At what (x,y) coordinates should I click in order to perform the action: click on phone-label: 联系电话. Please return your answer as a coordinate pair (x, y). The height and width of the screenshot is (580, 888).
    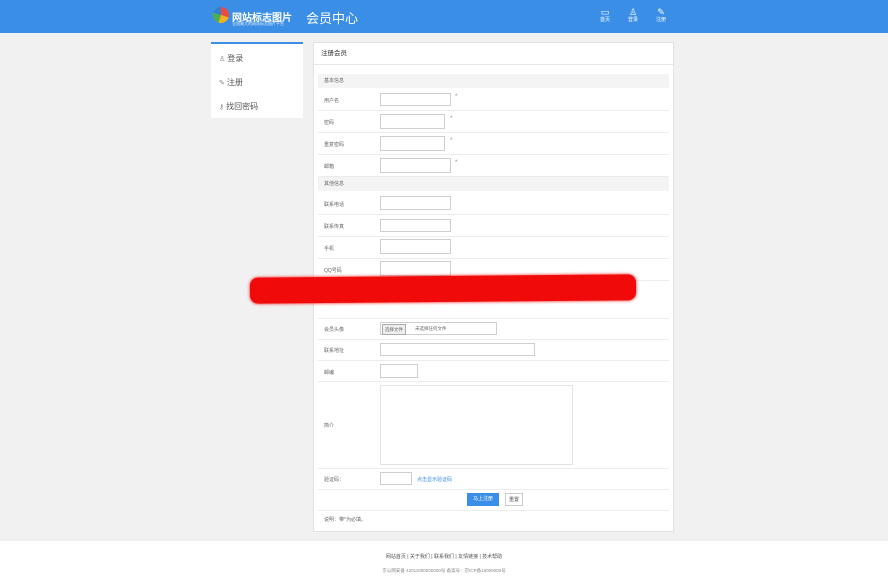
    Looking at the image, I should click on (334, 204).